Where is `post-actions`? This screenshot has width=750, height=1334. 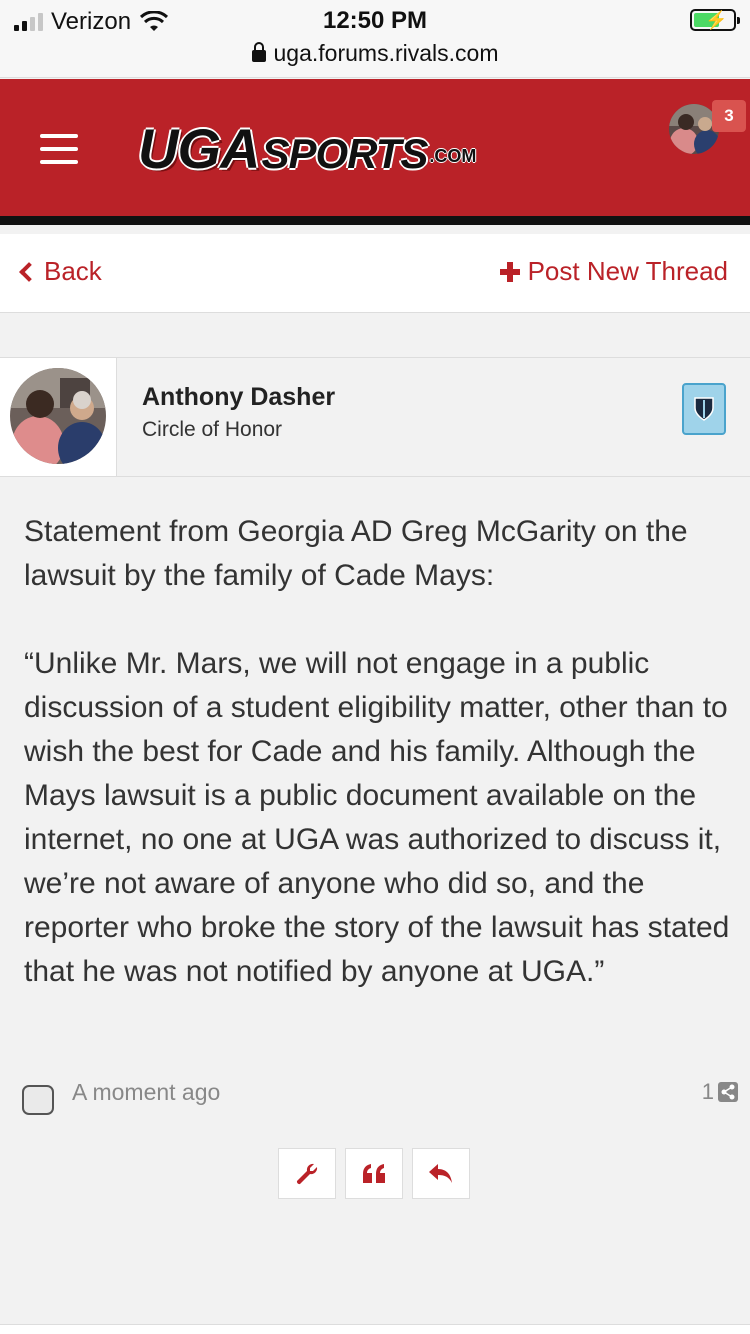
post-actions is located at coordinates (374, 1173).